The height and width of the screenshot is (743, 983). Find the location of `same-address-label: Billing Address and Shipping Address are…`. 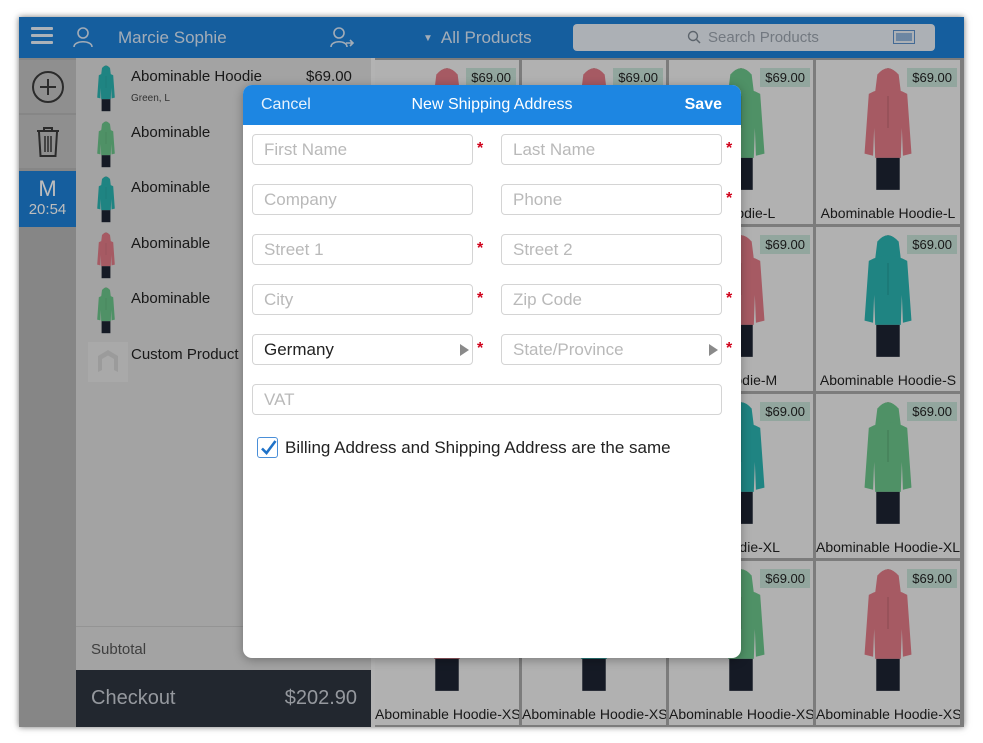

same-address-label: Billing Address and Shipping Address are… is located at coordinates (478, 447).